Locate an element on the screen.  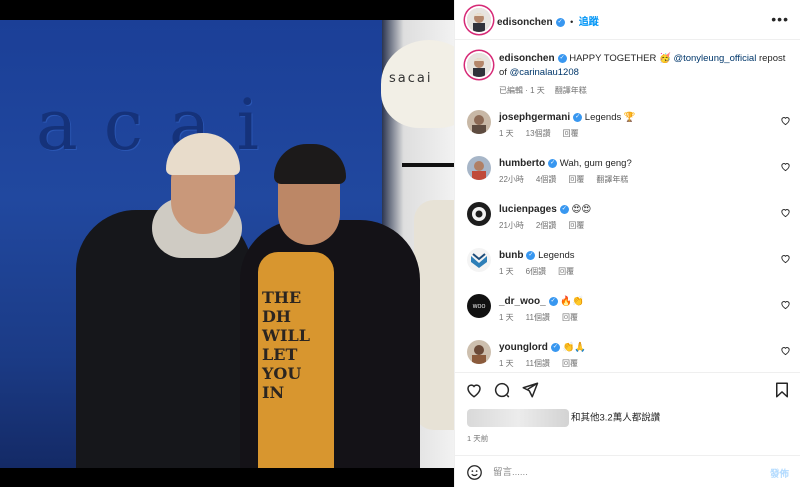
commenter-username: lucienpages is located at coordinates (528, 209).